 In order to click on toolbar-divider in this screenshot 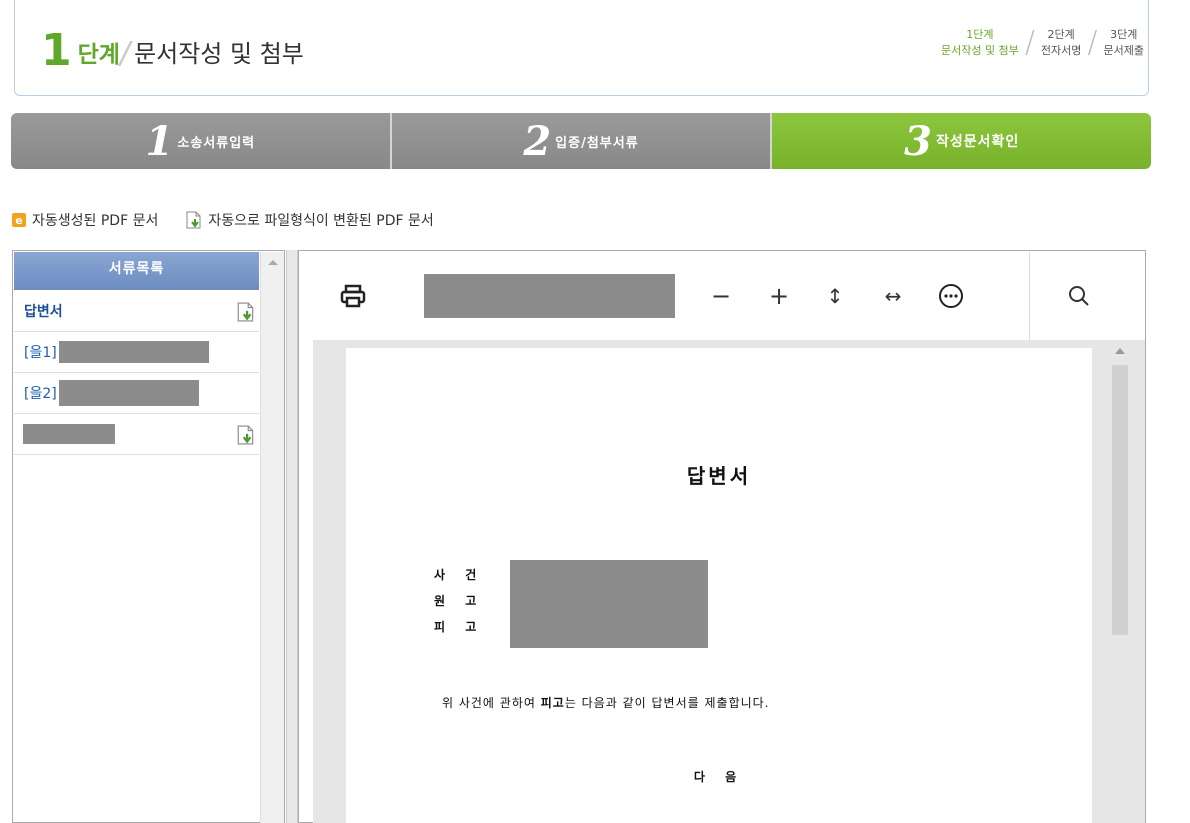, I will do `click(1029, 296)`.